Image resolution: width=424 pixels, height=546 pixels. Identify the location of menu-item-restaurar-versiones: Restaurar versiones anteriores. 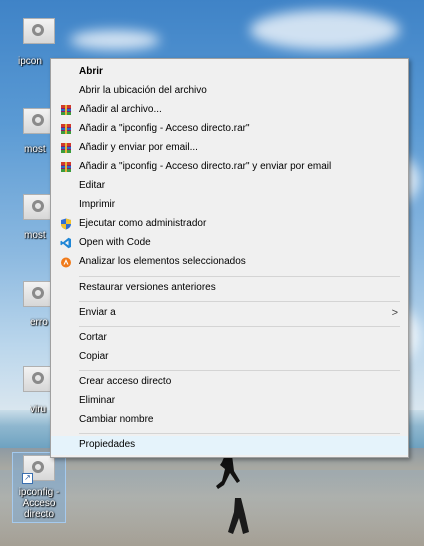
(229, 288).